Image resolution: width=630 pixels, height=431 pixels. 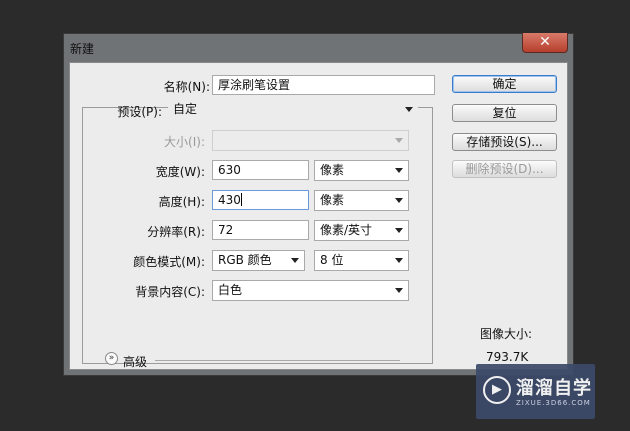 I want to click on close-button: ✕, so click(x=545, y=43).